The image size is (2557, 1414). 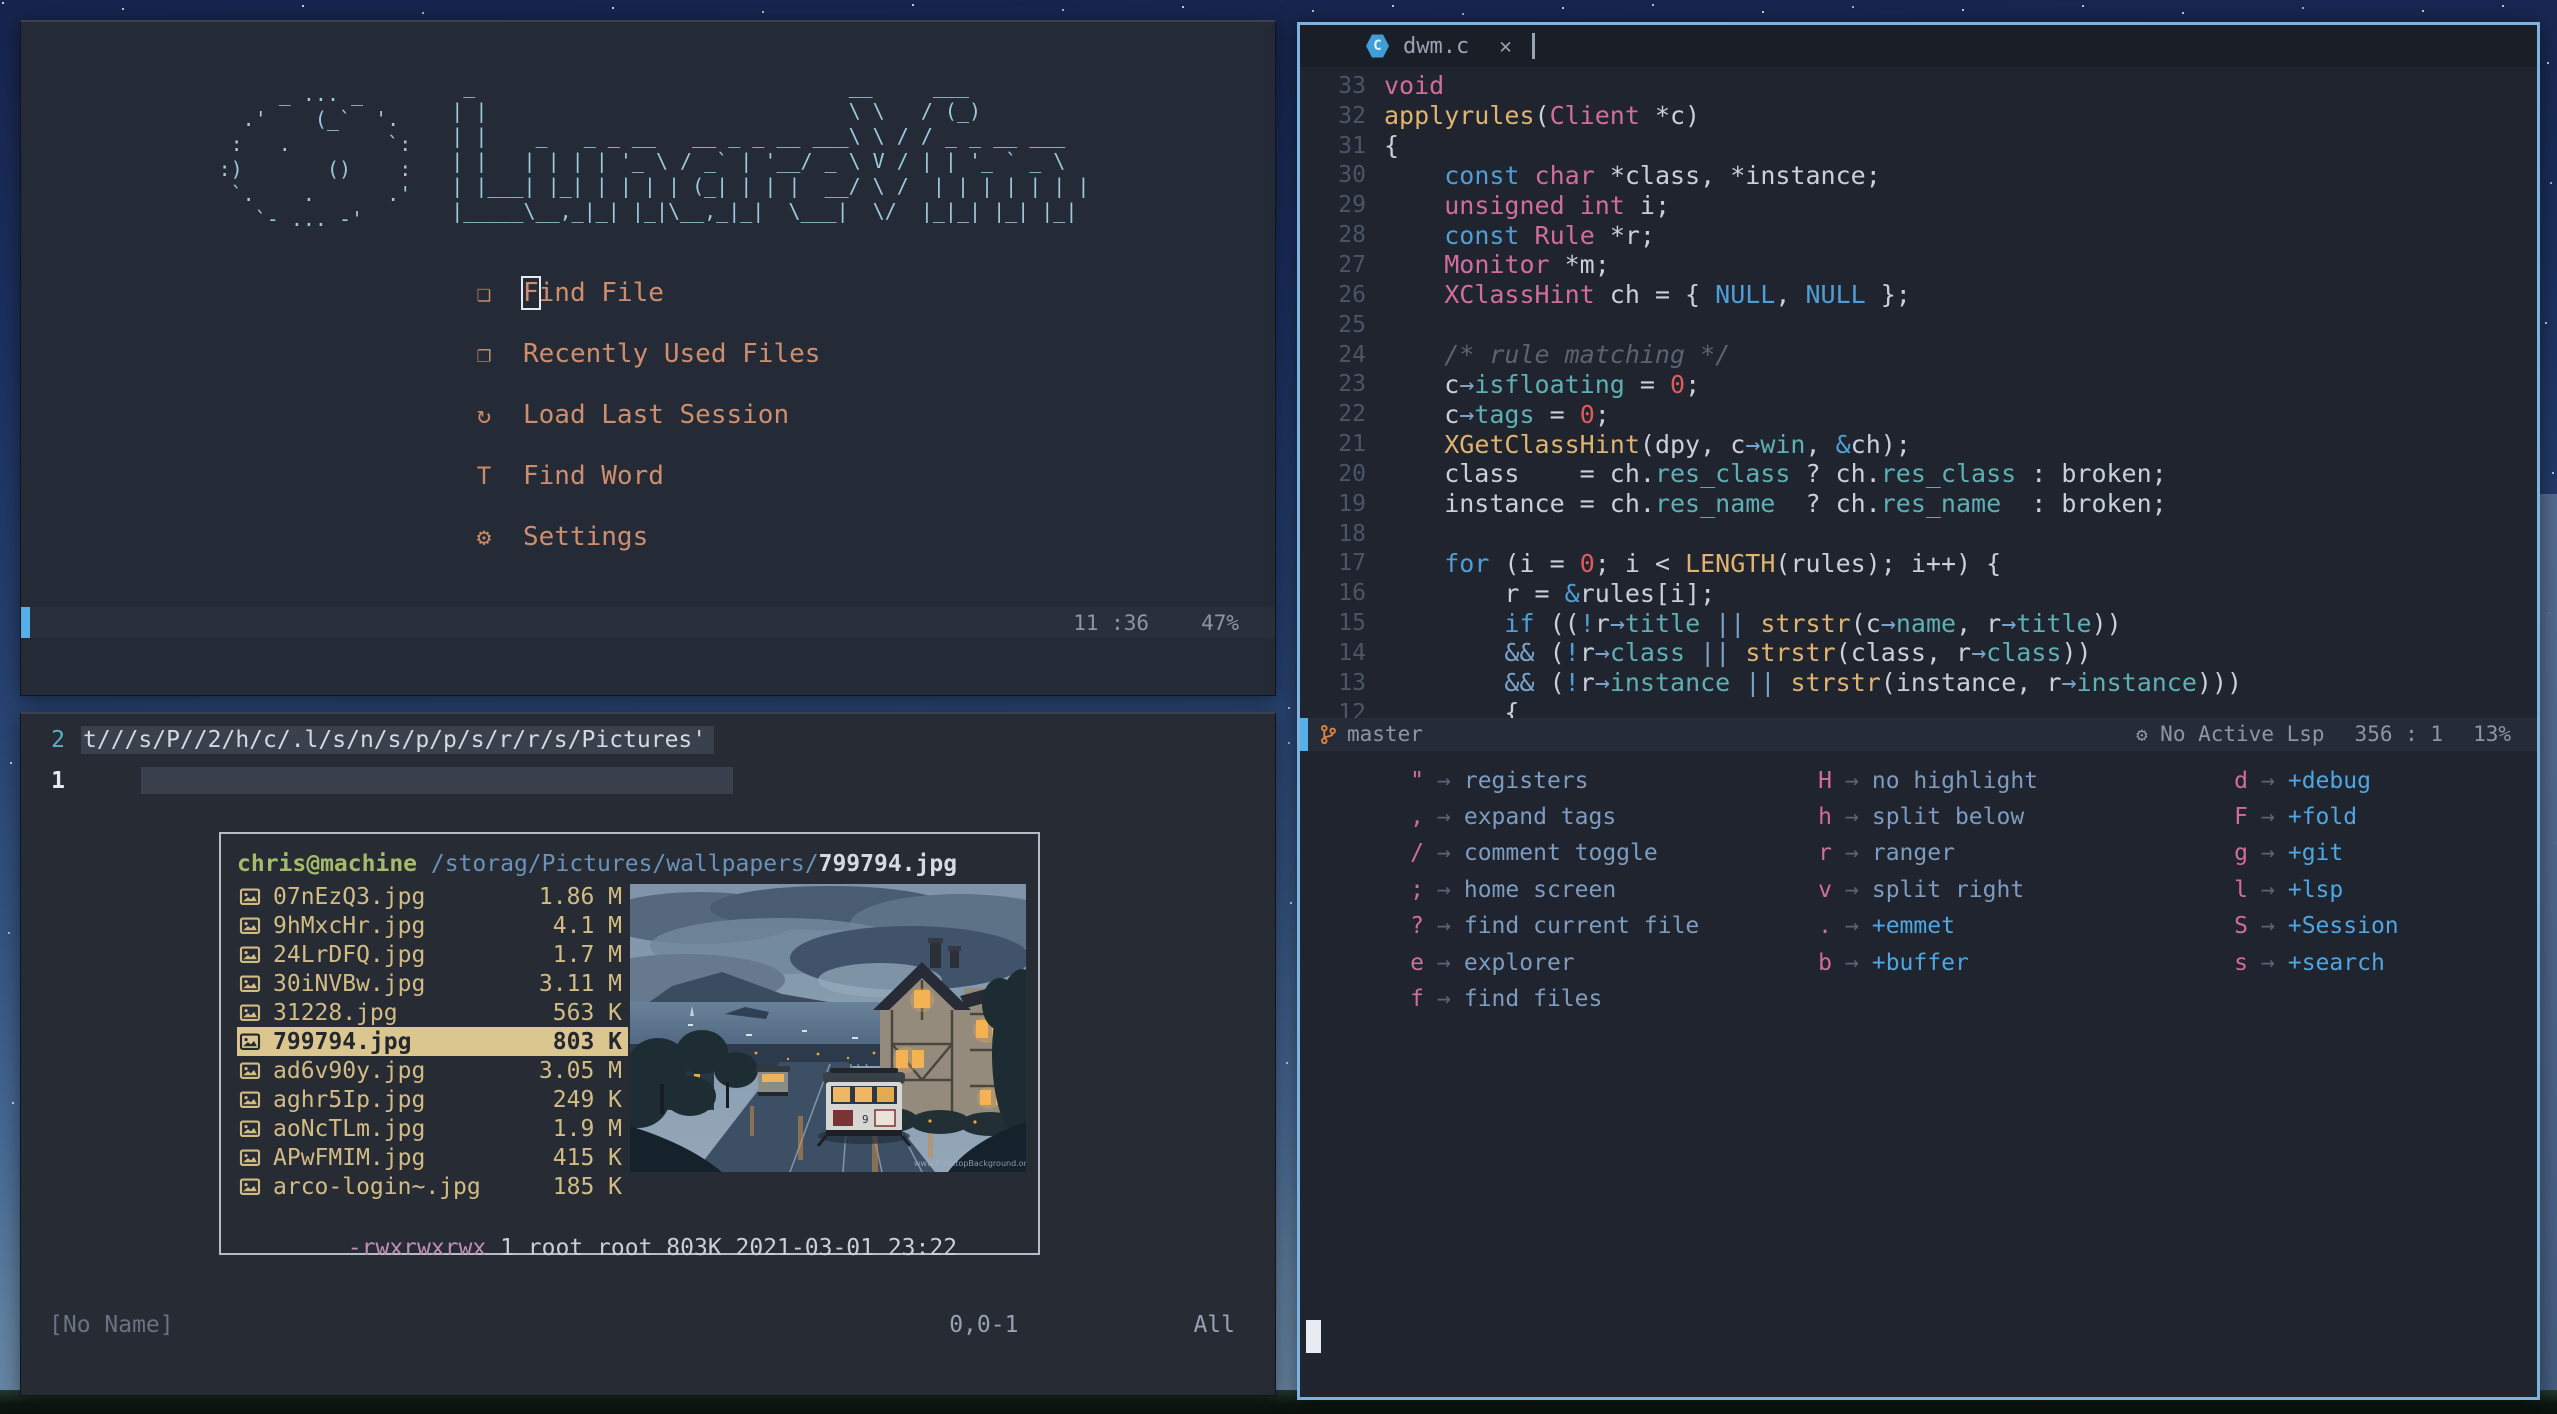 What do you see at coordinates (587, 954) in the screenshot?
I see `file-size: 1.7 M` at bounding box center [587, 954].